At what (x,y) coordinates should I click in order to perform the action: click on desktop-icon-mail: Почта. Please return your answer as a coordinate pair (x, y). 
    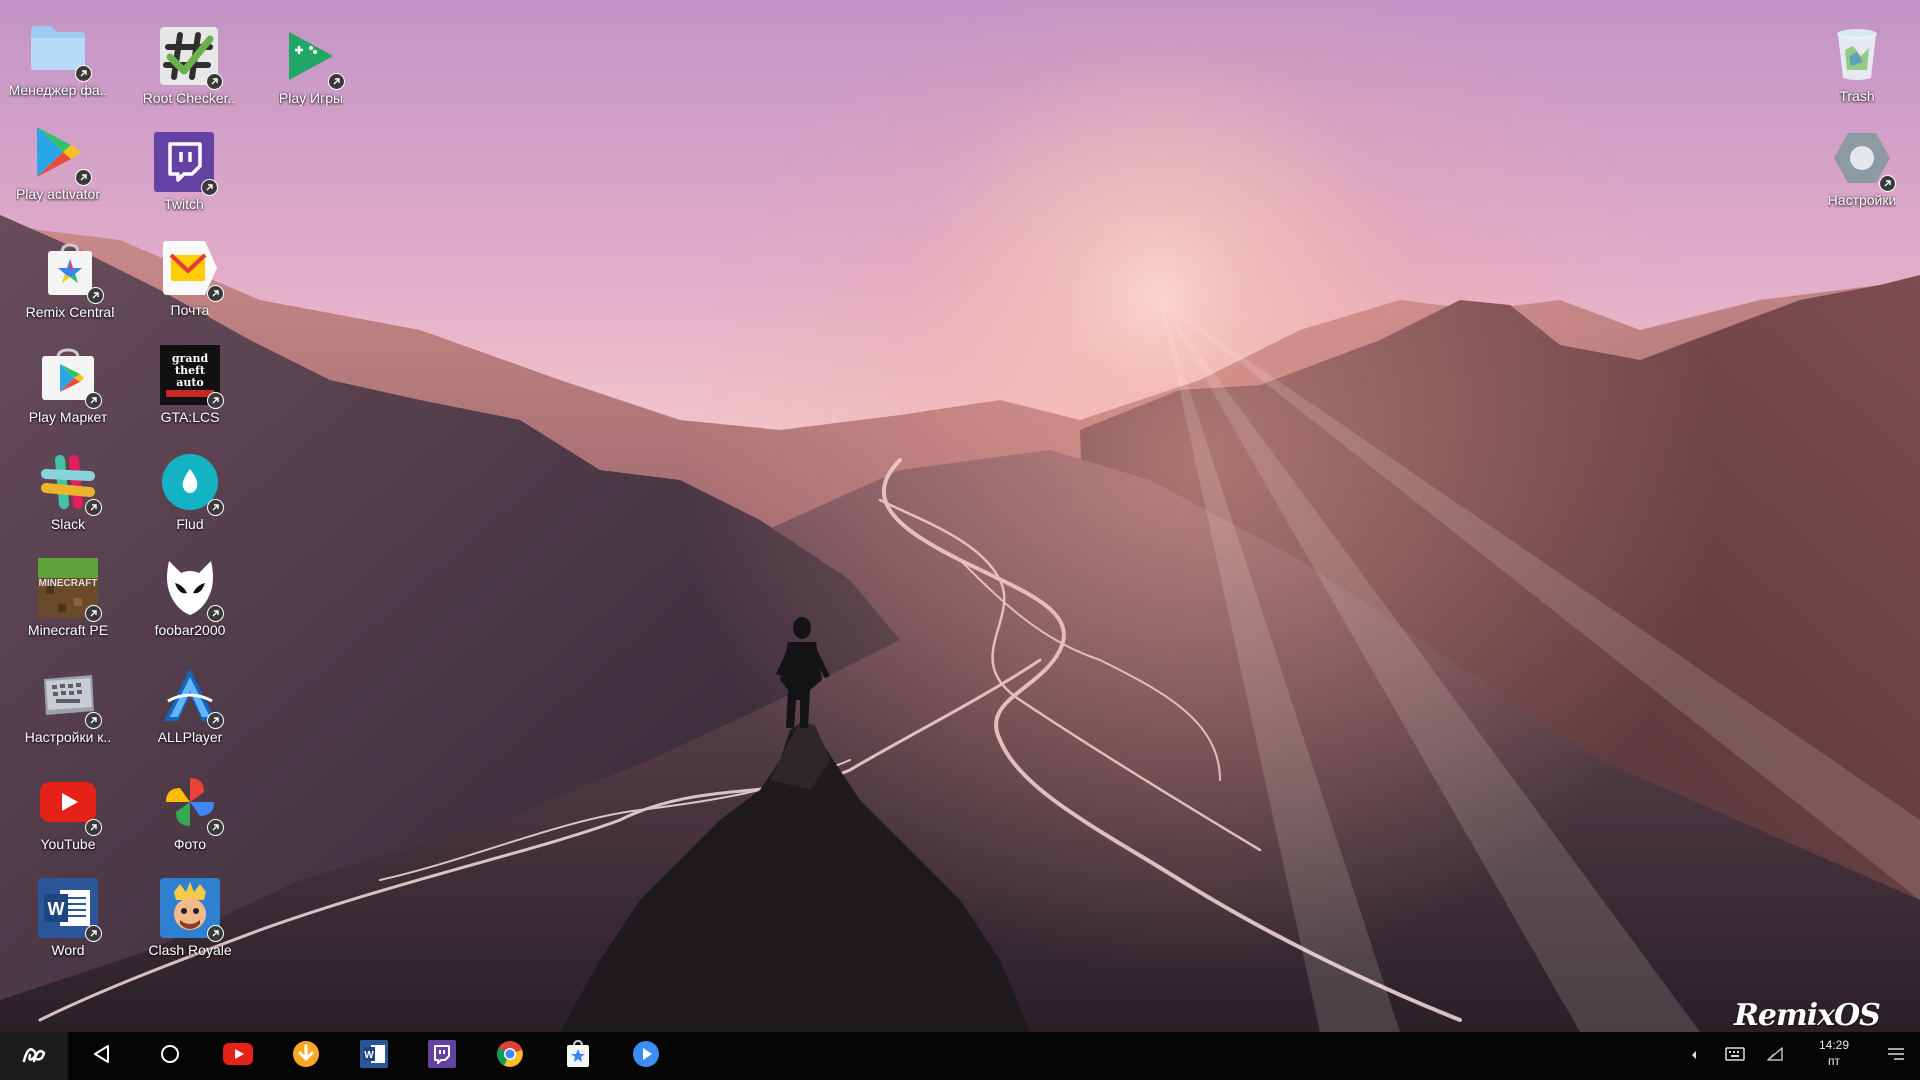
    Looking at the image, I should click on (190, 288).